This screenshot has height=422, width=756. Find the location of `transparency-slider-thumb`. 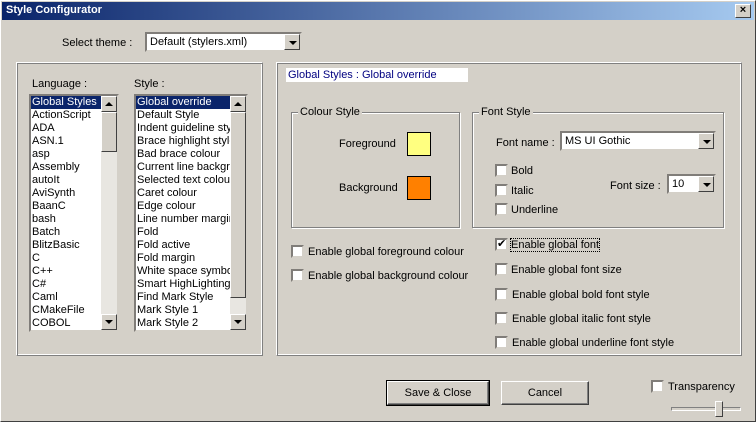

transparency-slider-thumb is located at coordinates (719, 409).